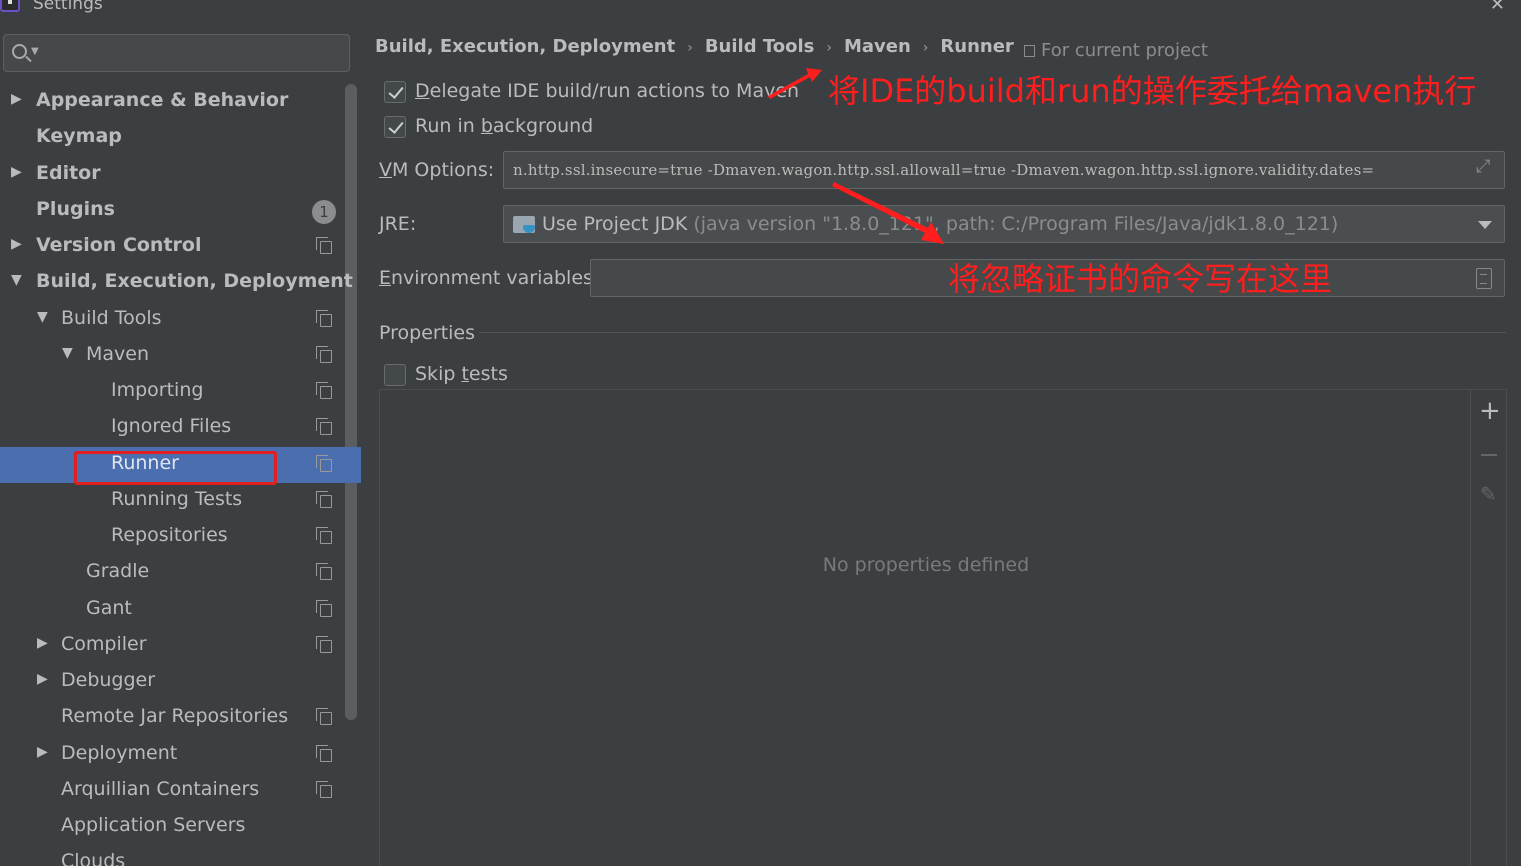 The width and height of the screenshot is (1521, 866). What do you see at coordinates (395, 375) in the screenshot?
I see `skip-tests-checkbox` at bounding box center [395, 375].